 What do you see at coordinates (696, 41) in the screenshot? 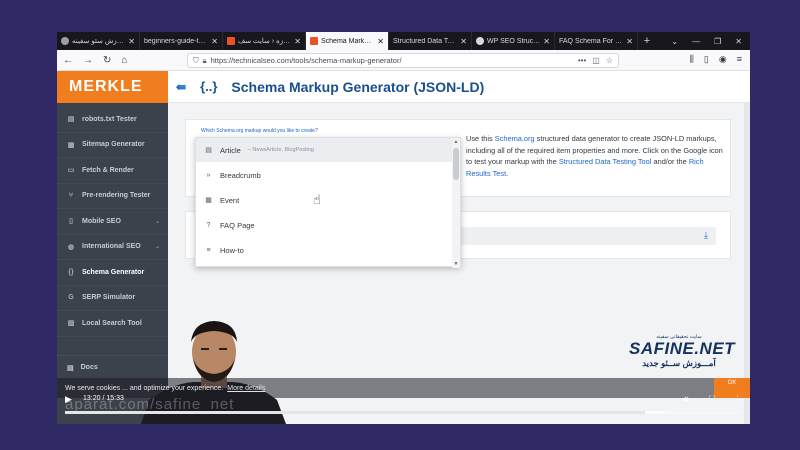
I see `minimize-icon: —` at bounding box center [696, 41].